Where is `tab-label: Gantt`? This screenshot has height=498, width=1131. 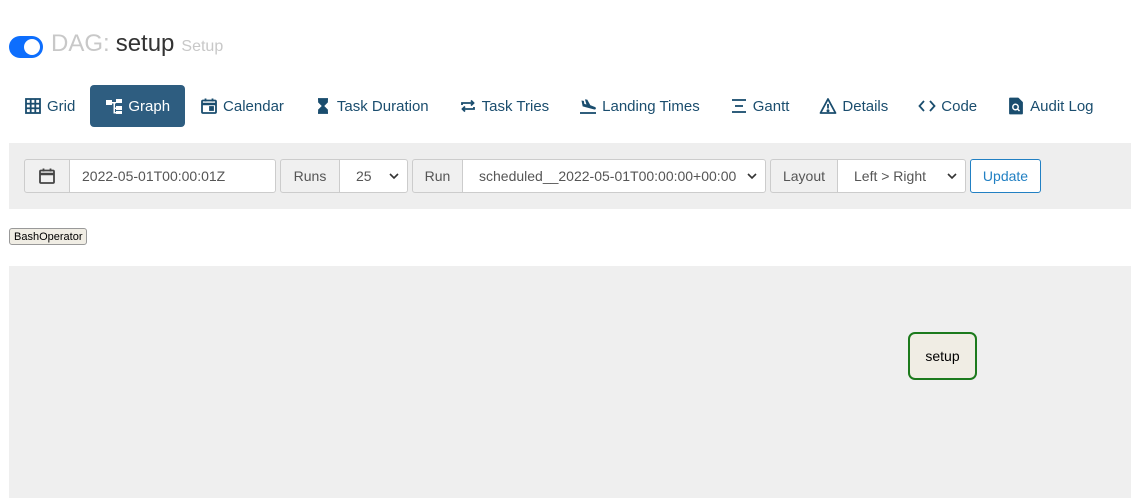
tab-label: Gantt is located at coordinates (771, 106).